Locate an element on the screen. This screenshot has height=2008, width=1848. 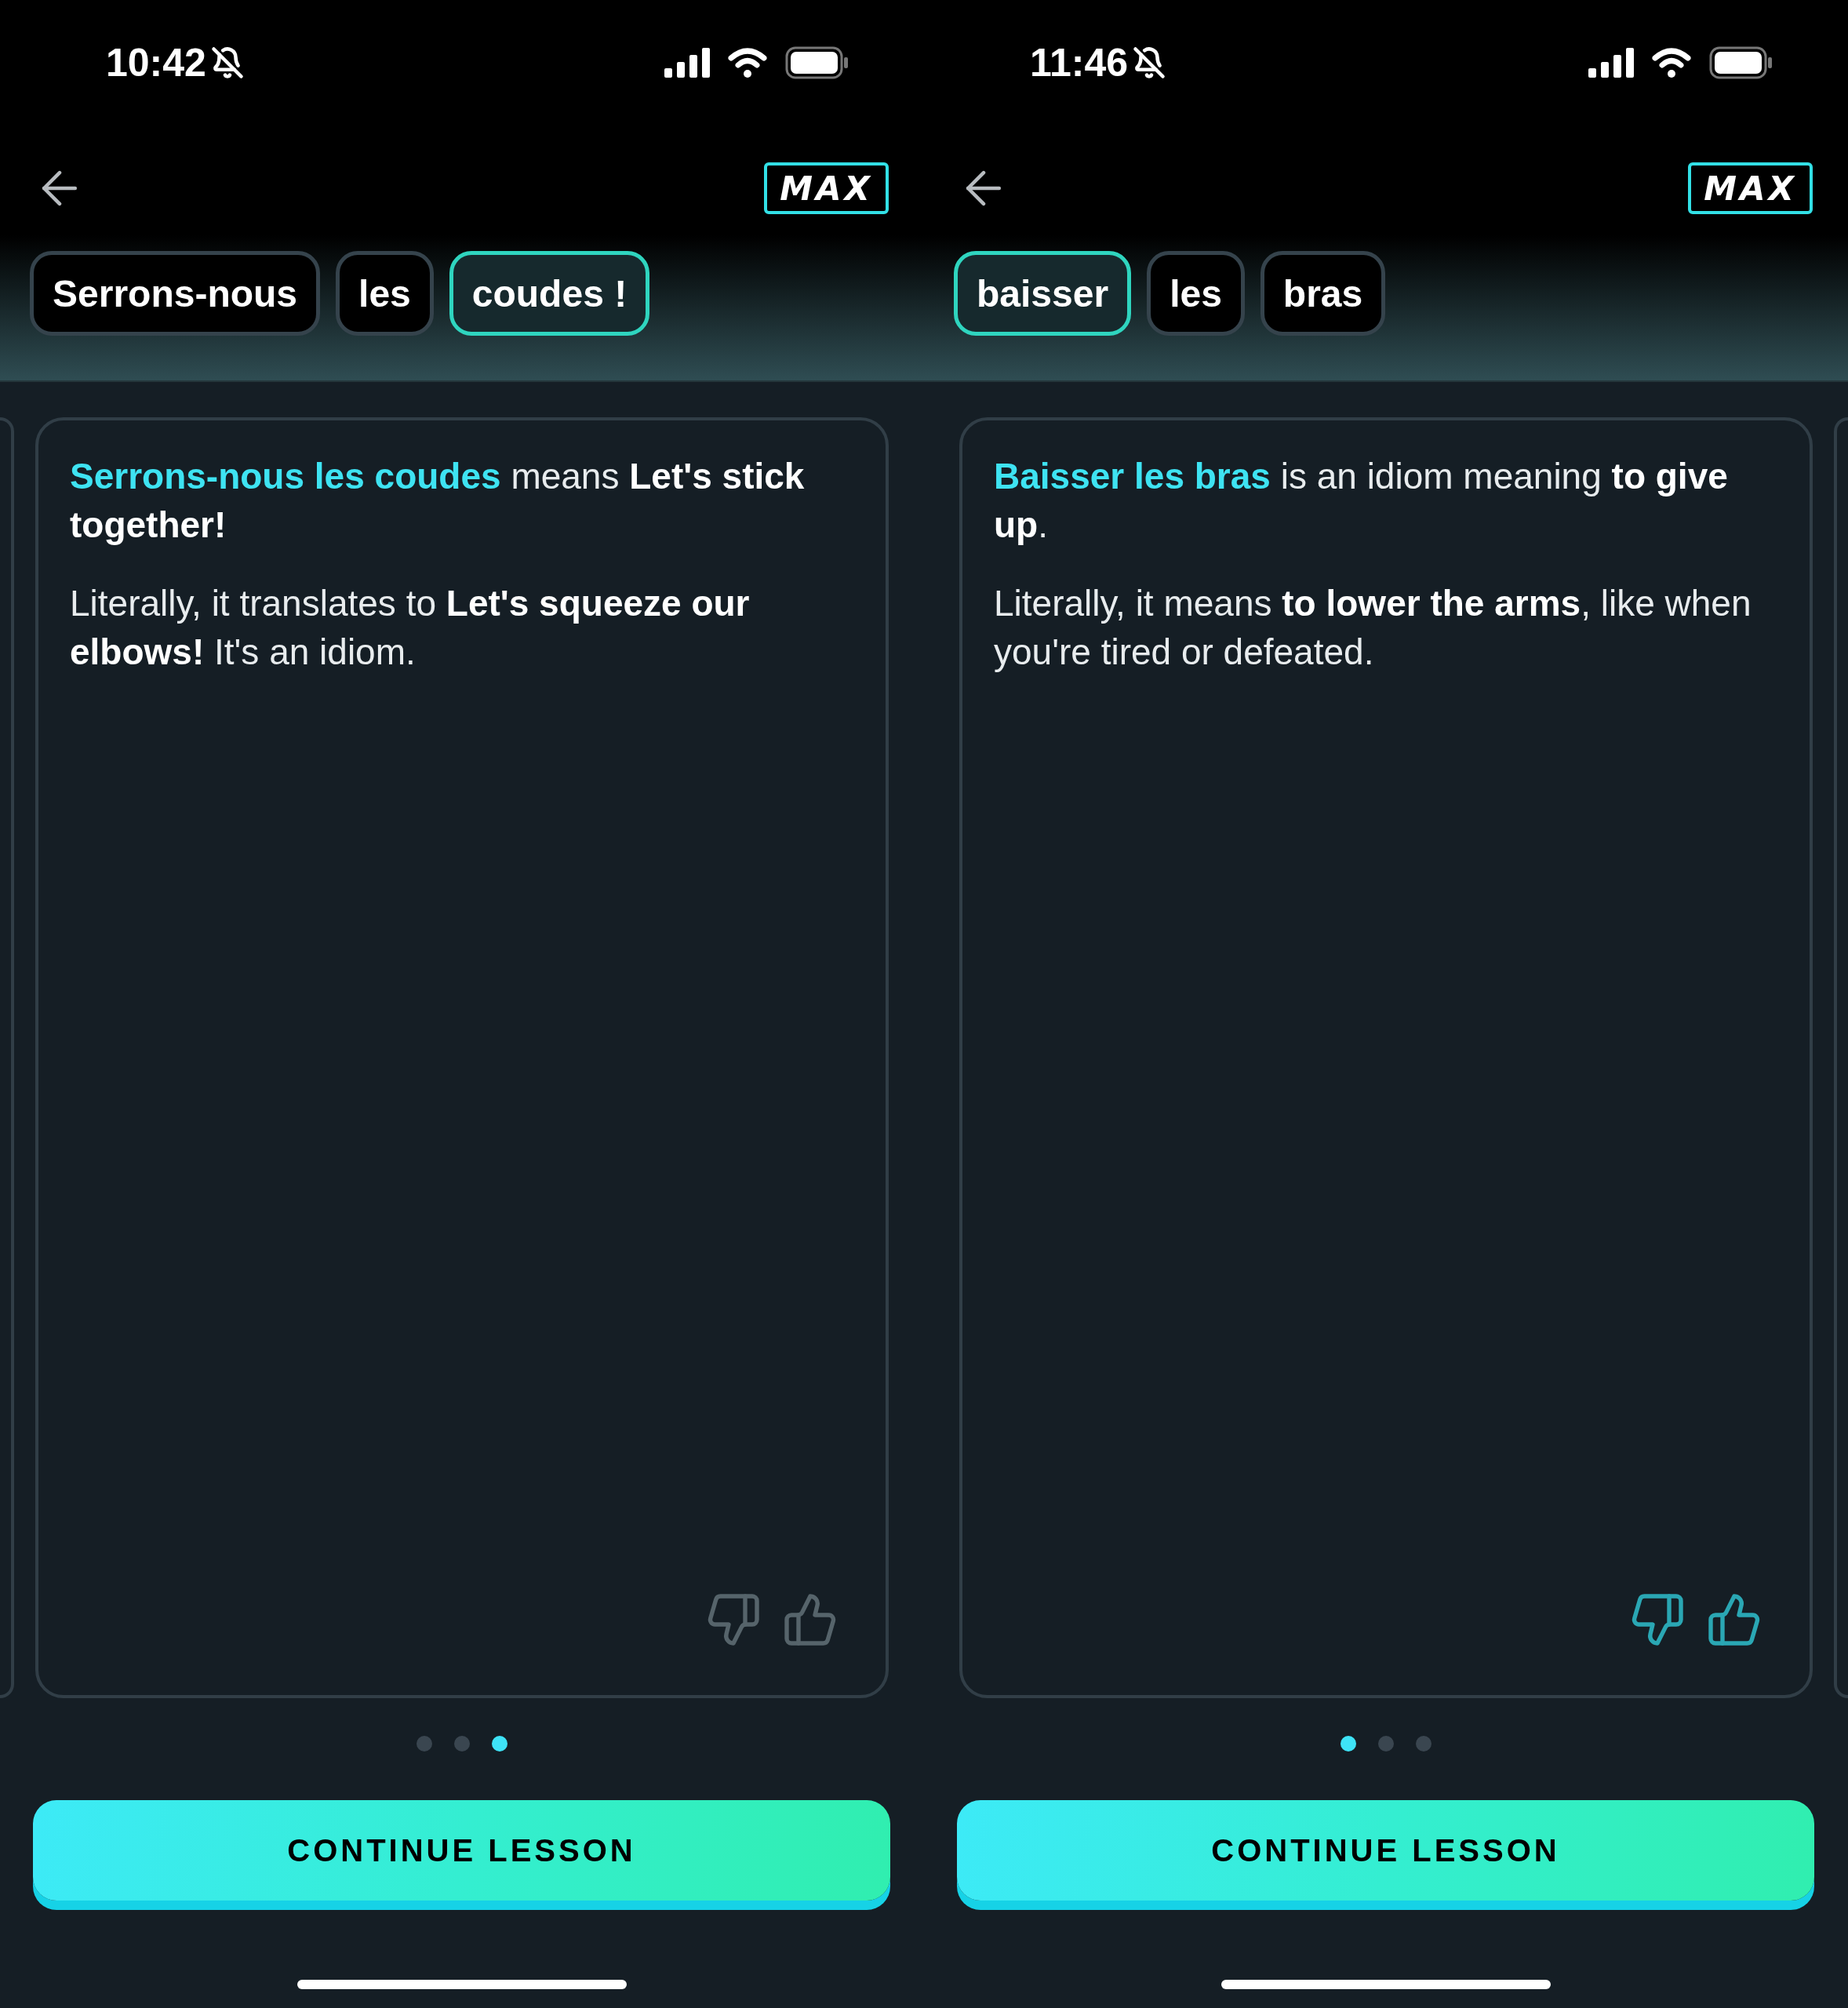
word-chip: baisser is located at coordinates (1043, 293).